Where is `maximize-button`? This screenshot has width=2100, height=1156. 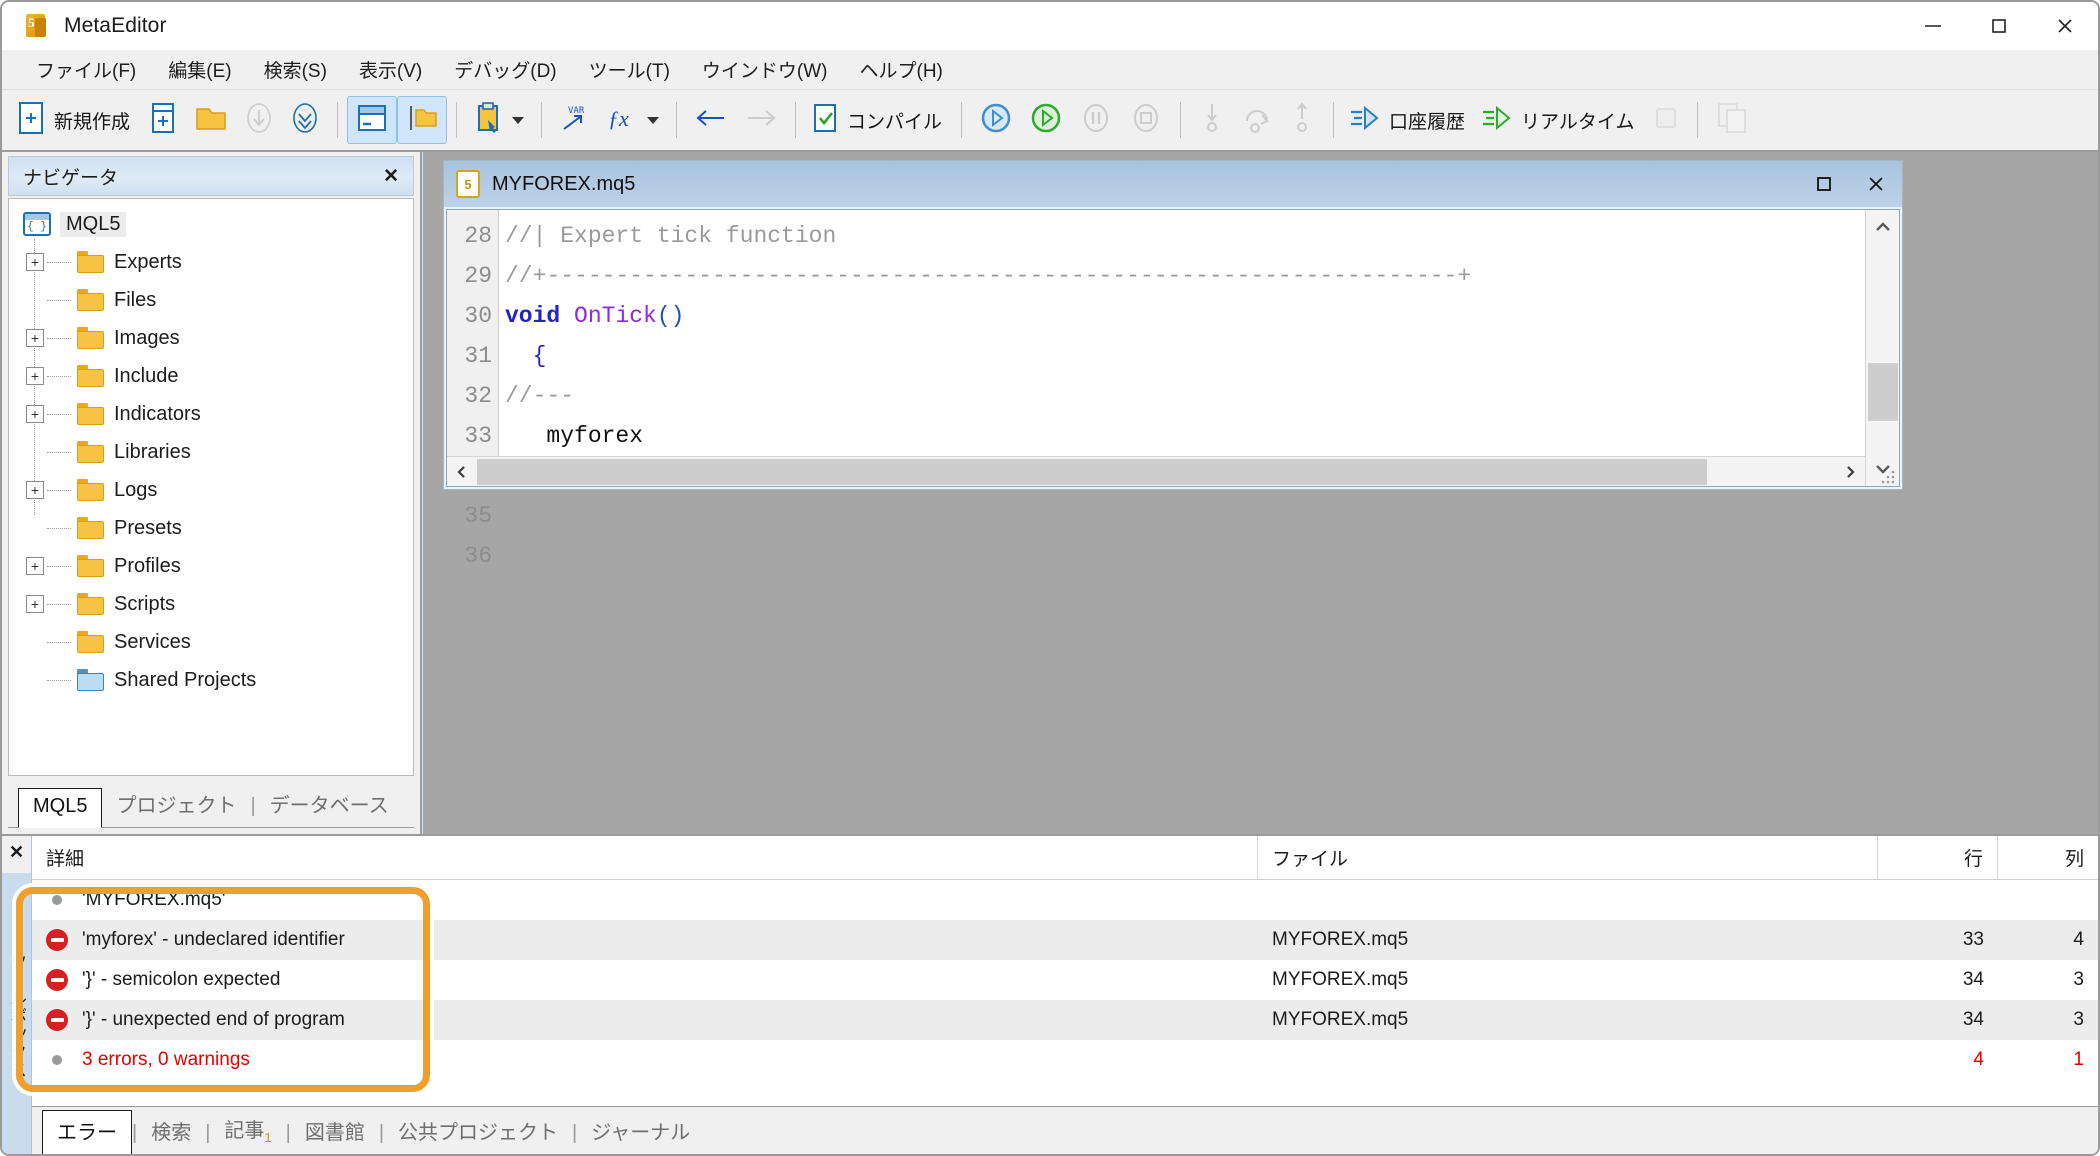 maximize-button is located at coordinates (1999, 26).